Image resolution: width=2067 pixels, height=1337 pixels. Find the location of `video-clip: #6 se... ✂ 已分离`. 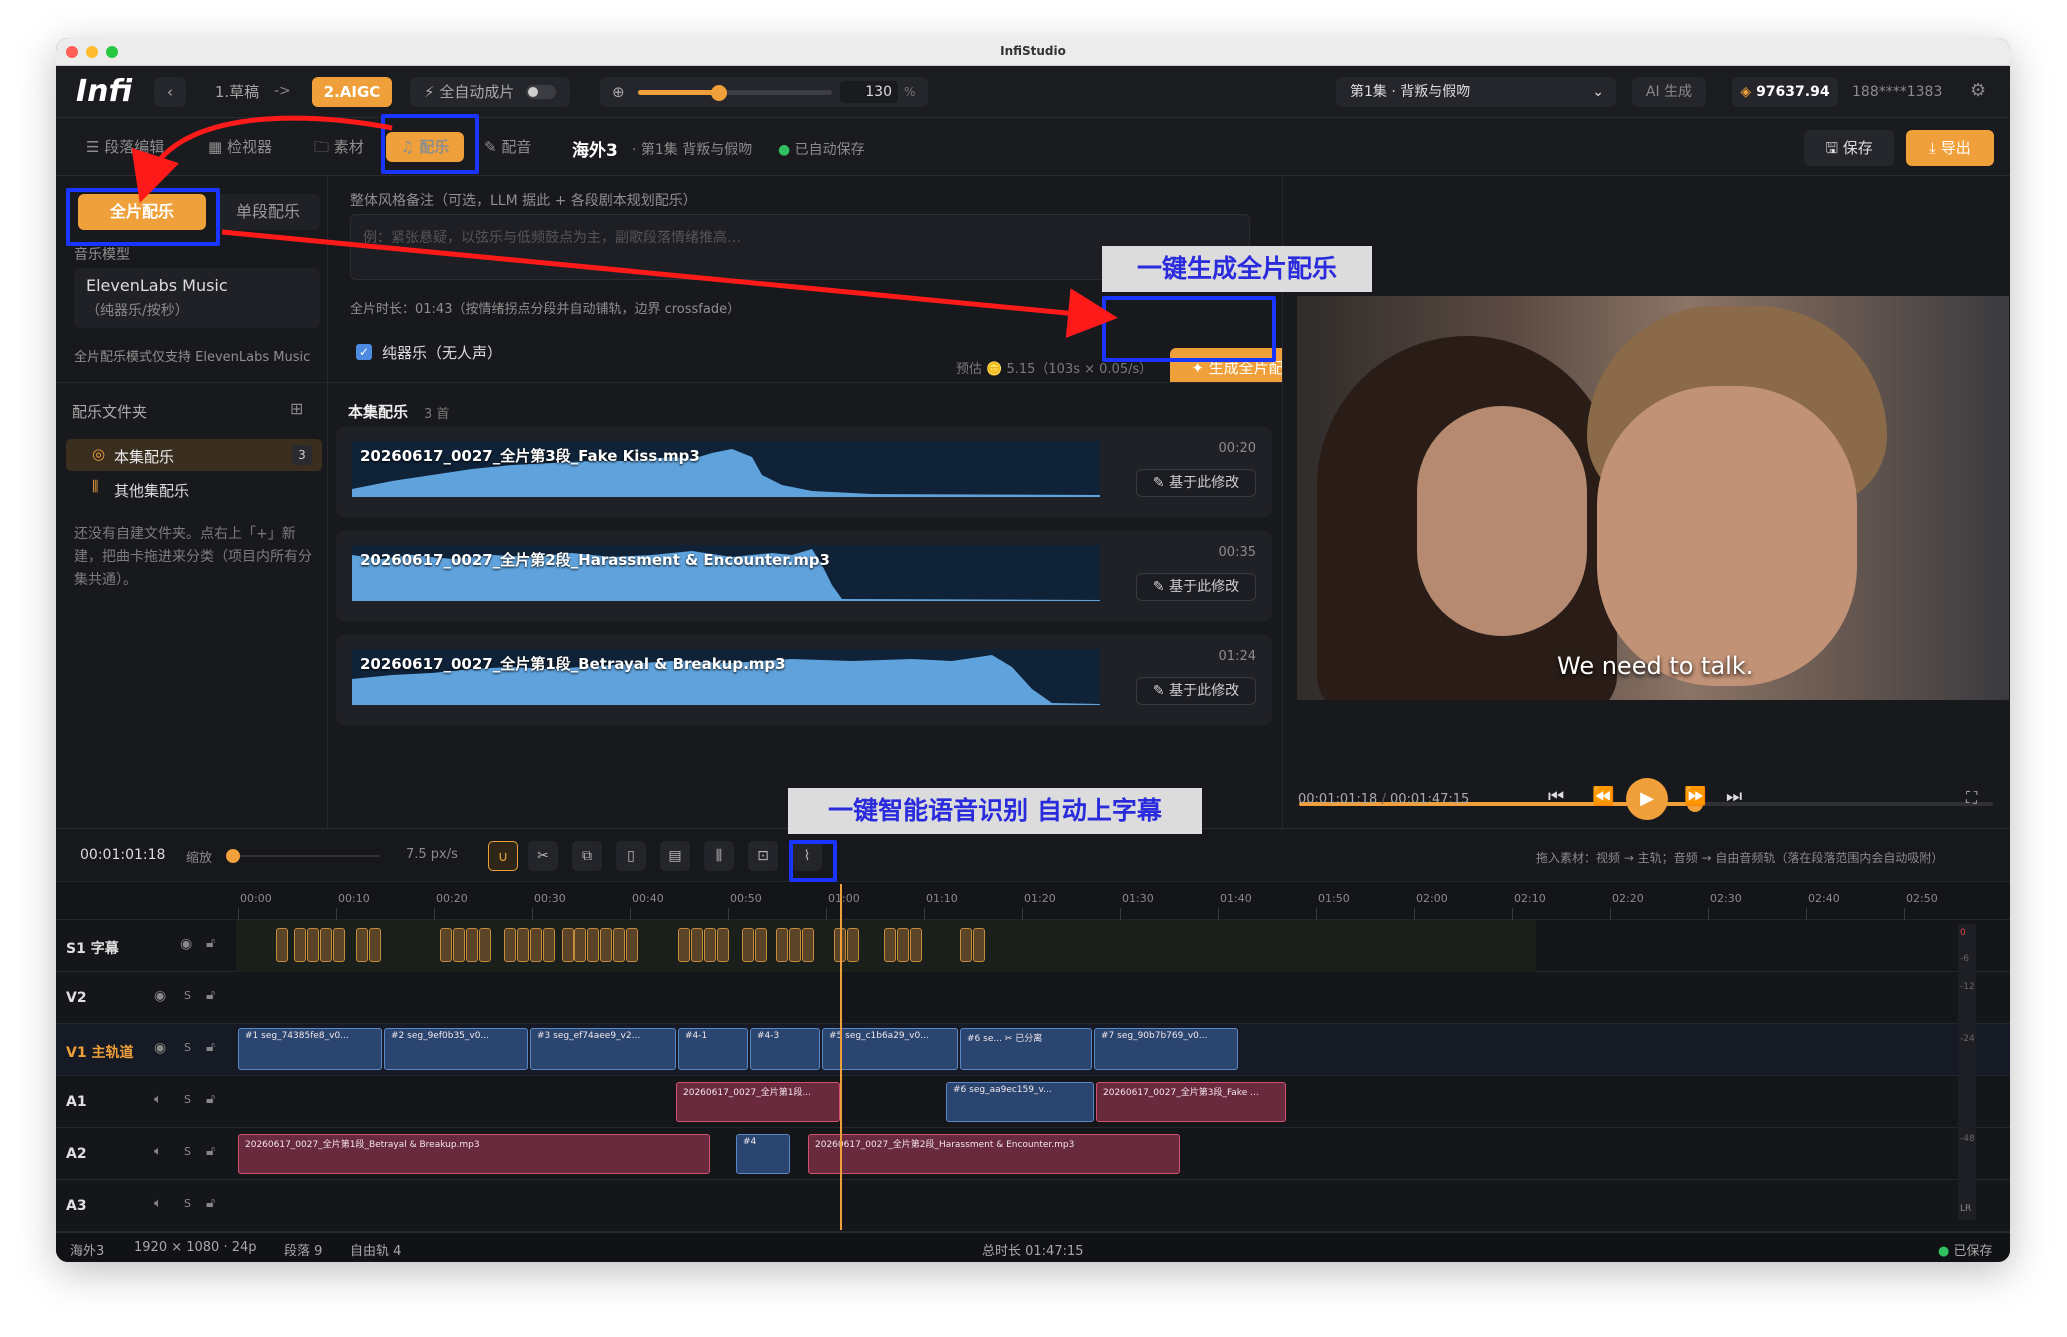

video-clip: #6 se... ✂ 已分离 is located at coordinates (1026, 1049).